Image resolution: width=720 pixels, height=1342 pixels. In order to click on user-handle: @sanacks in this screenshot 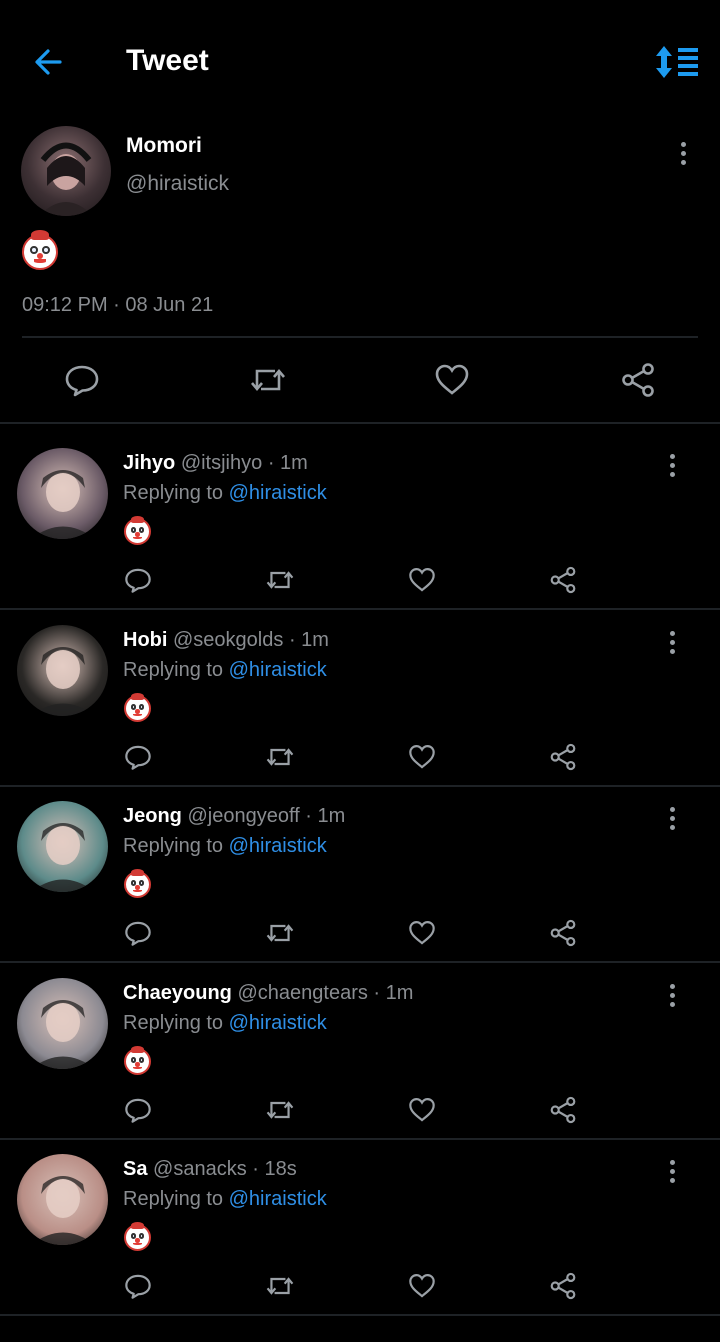, I will do `click(200, 1169)`.